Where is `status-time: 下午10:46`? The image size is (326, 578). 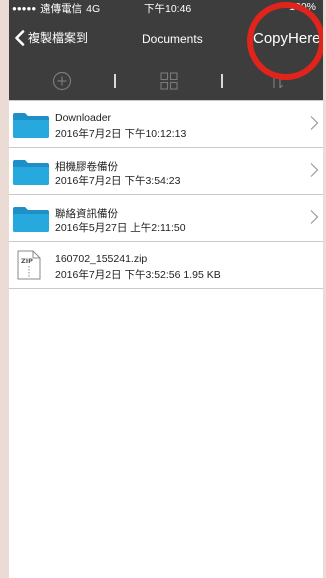
status-time: 下午10:46 is located at coordinates (168, 9).